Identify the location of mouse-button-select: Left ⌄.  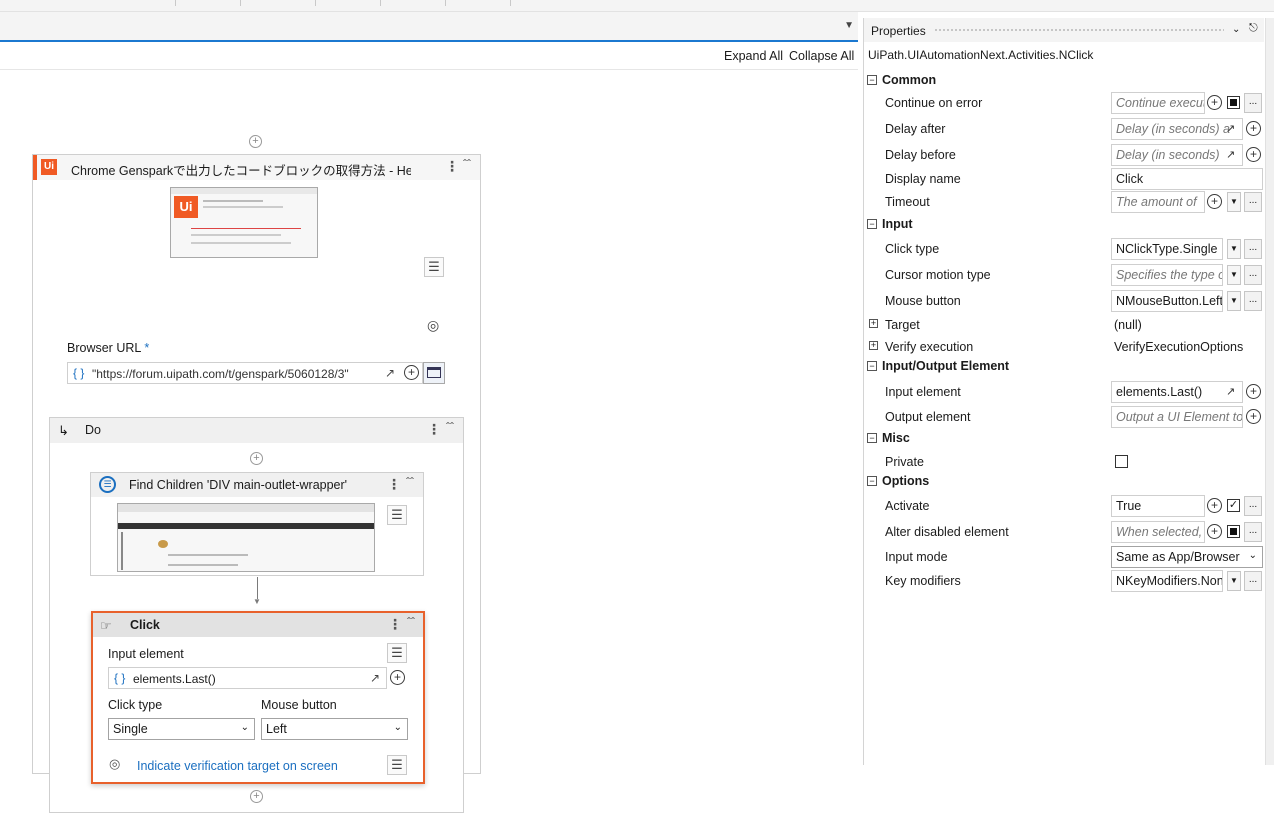
(334, 729).